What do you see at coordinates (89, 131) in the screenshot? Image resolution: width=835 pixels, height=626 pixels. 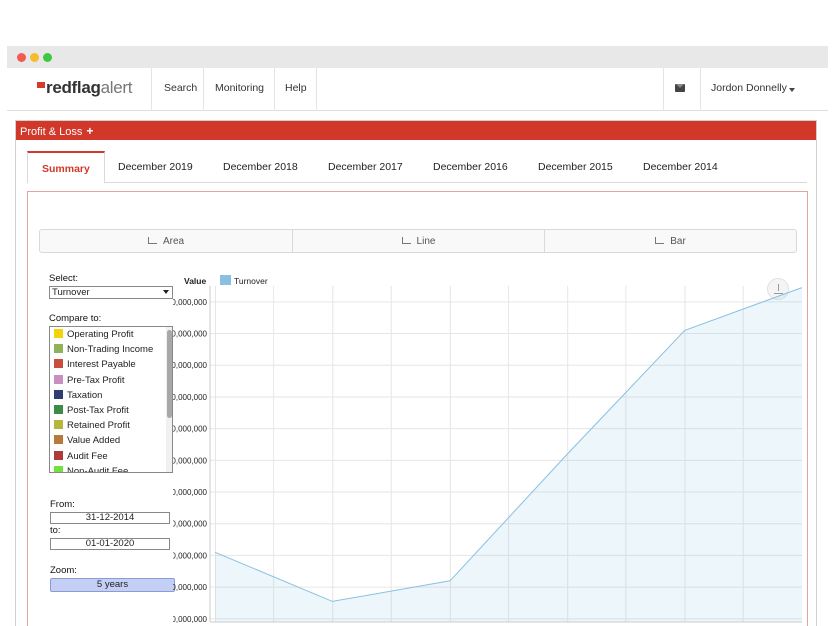 I see `expand-plus-icon: +` at bounding box center [89, 131].